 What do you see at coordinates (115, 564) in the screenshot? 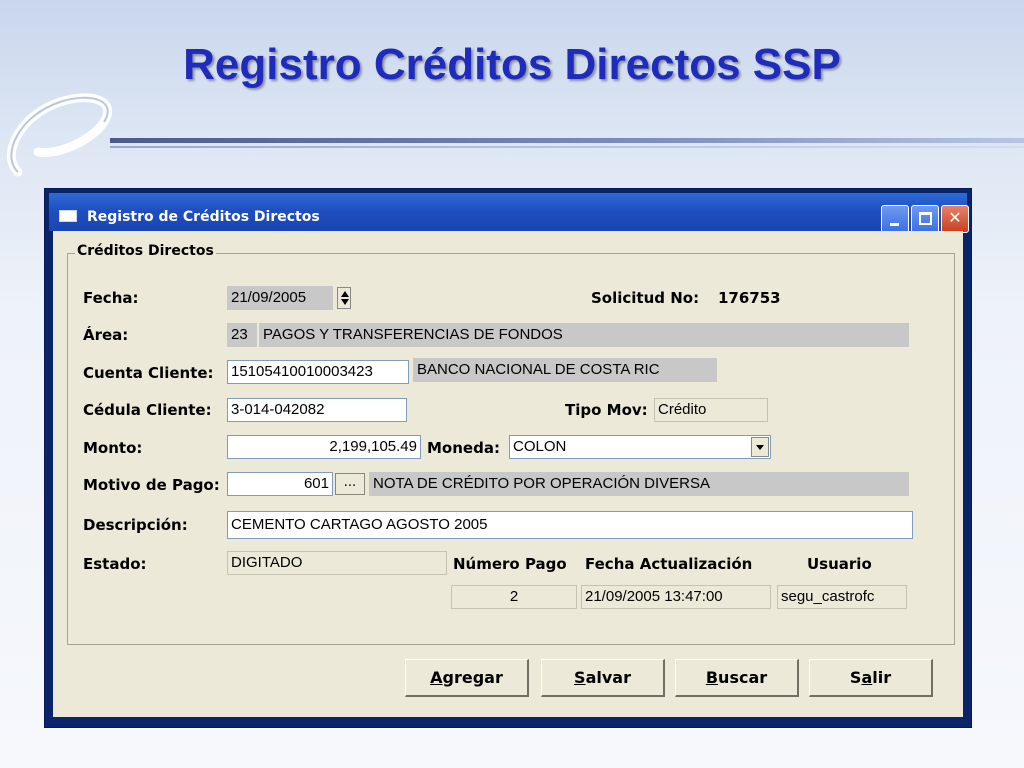
I see `estado-label: Estado:` at bounding box center [115, 564].